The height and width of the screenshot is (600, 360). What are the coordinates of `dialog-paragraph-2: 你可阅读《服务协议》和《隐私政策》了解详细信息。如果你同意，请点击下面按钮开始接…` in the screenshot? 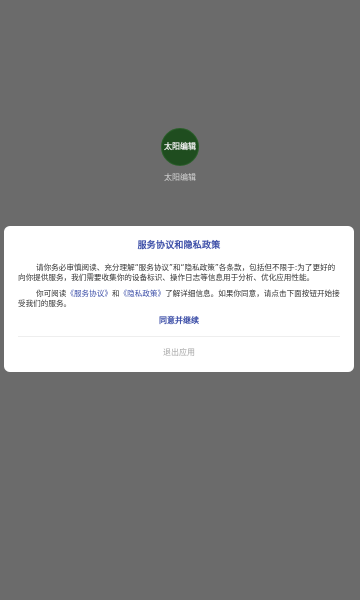 It's located at (179, 299).